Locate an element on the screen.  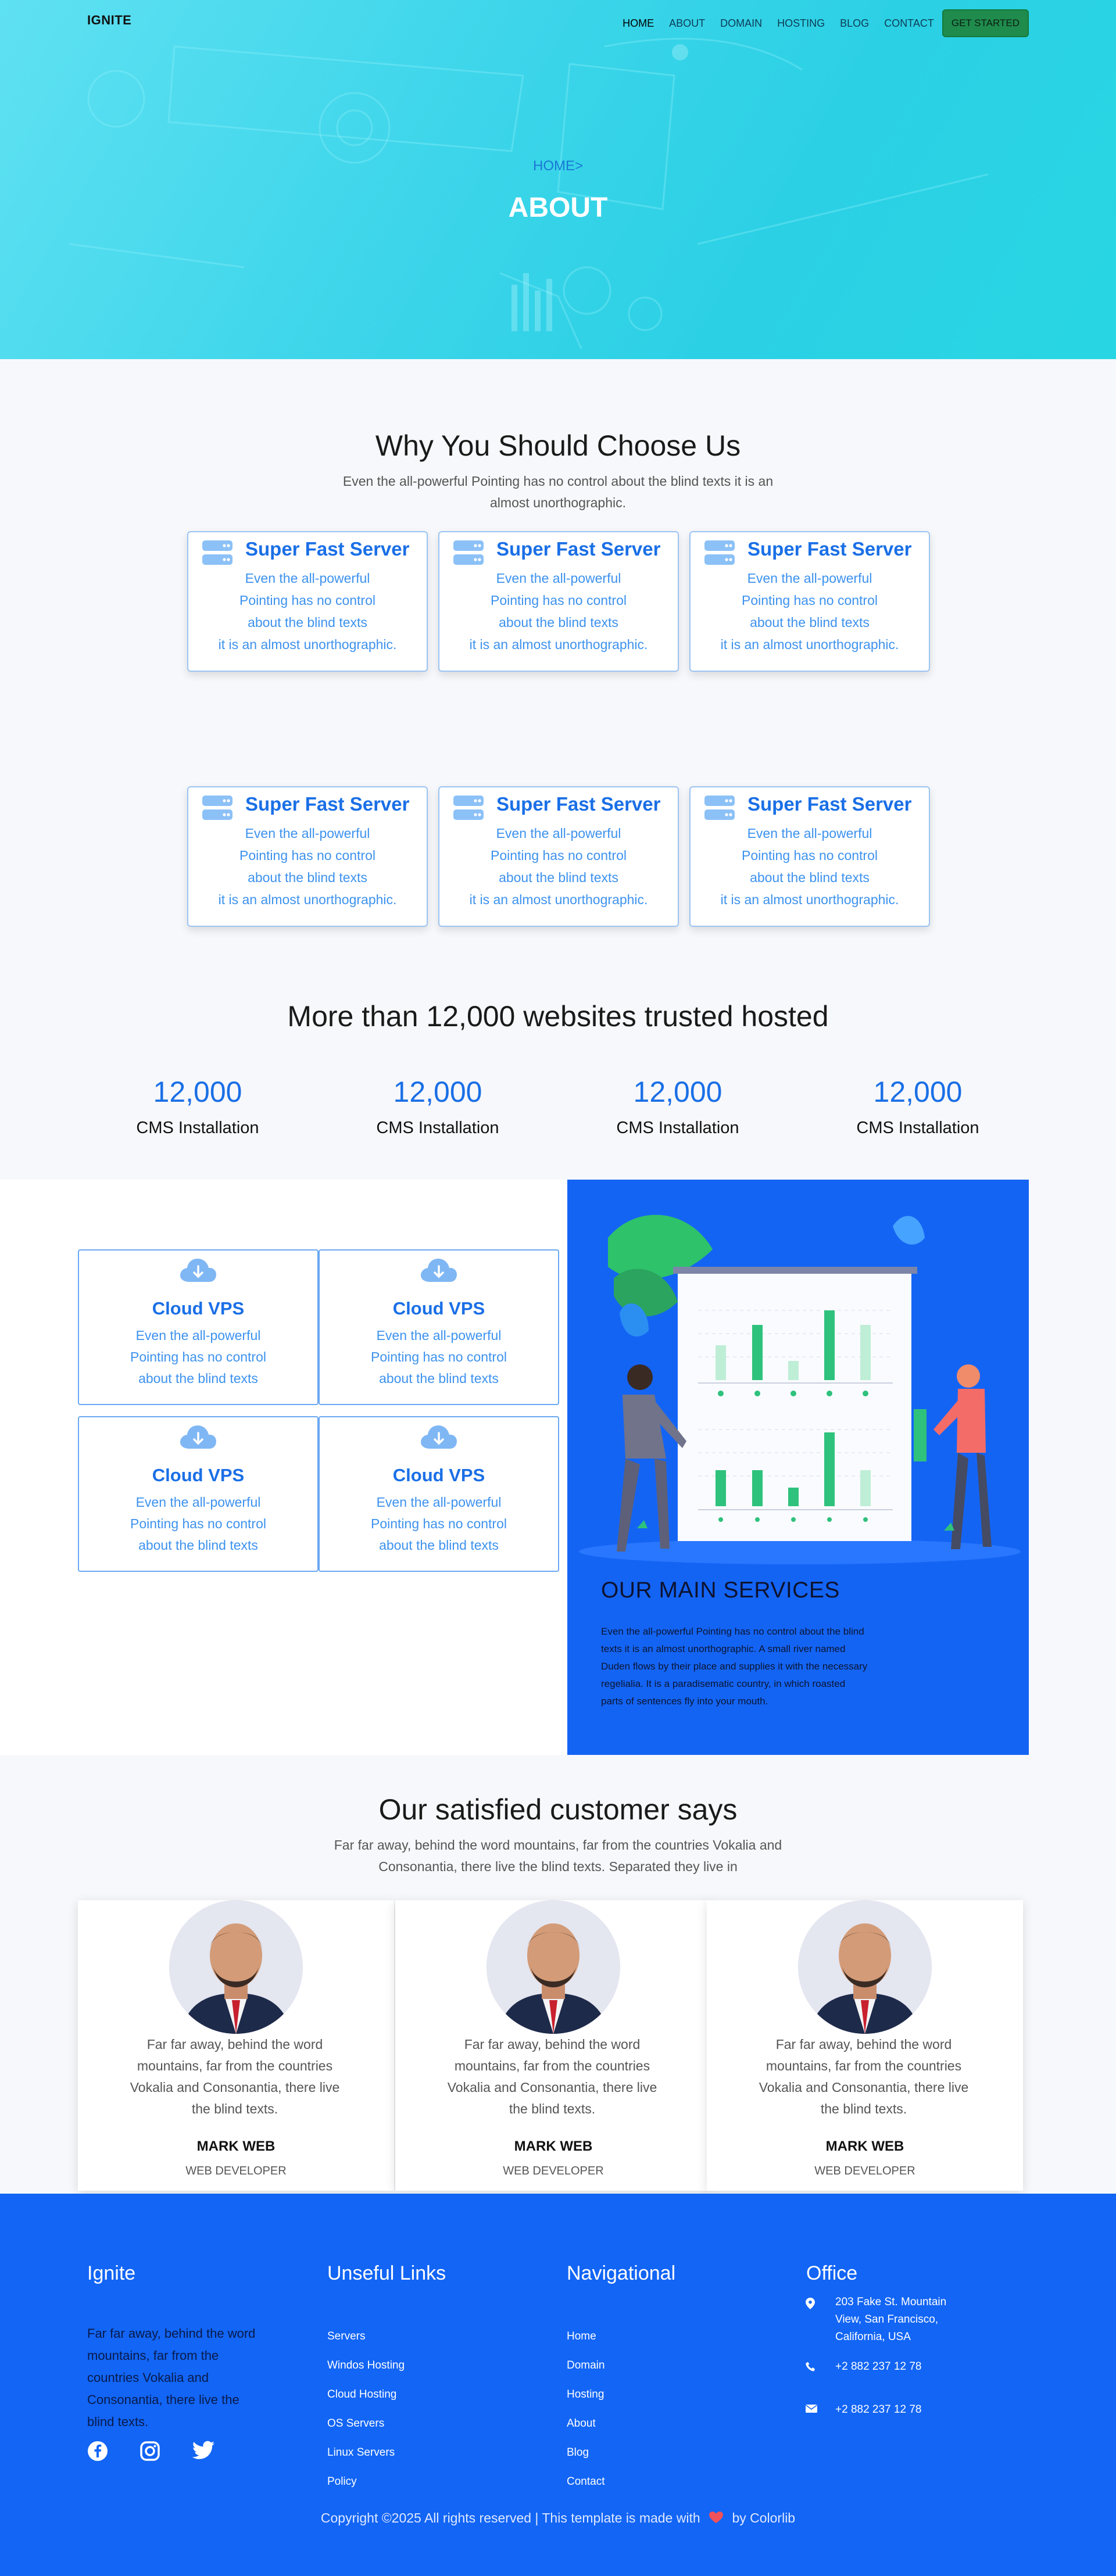
analytics-illustration is located at coordinates (800, 1389).